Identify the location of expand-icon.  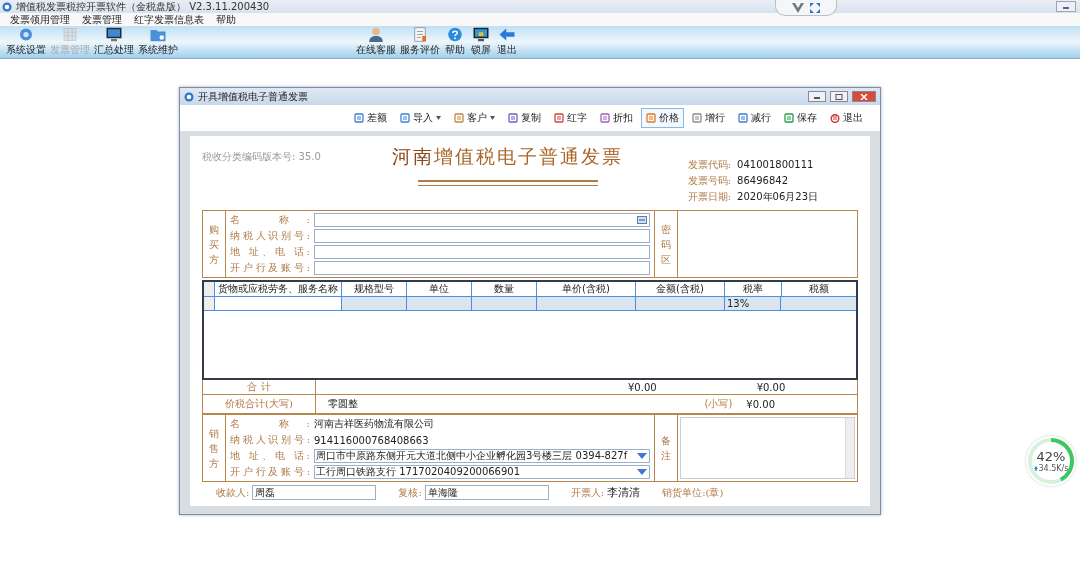
(815, 7).